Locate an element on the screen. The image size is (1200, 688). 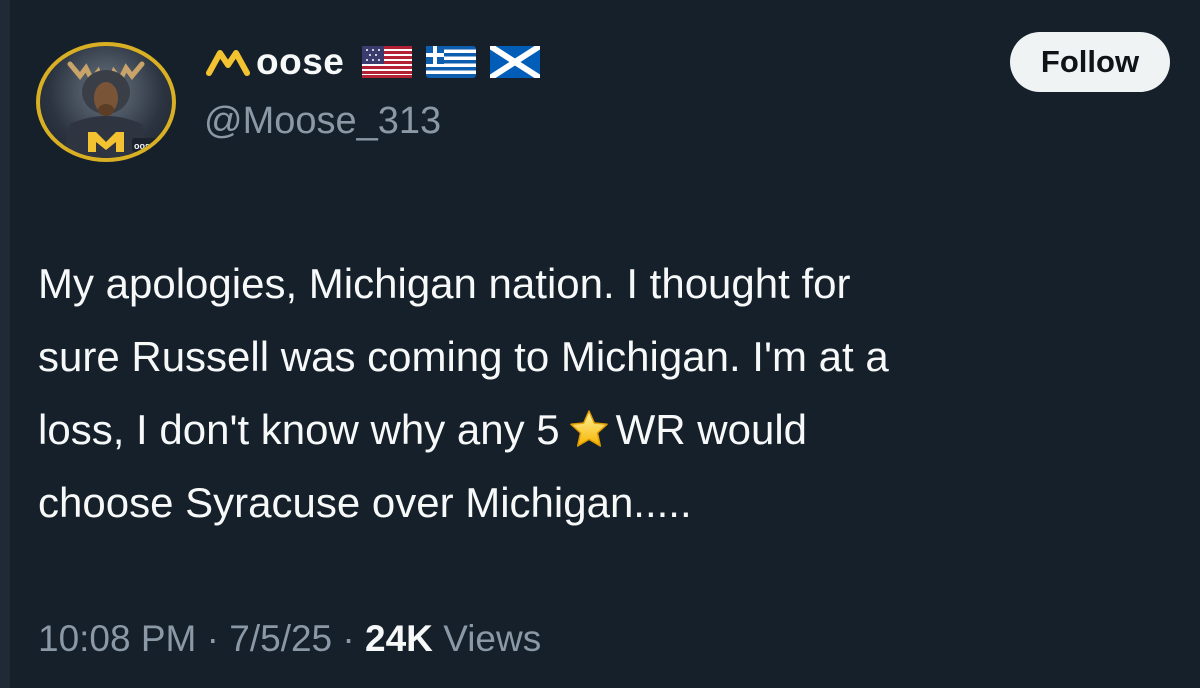
tweet-meta: 10:08 PM · 7/5/25 · 24K Views is located at coordinates (289, 639).